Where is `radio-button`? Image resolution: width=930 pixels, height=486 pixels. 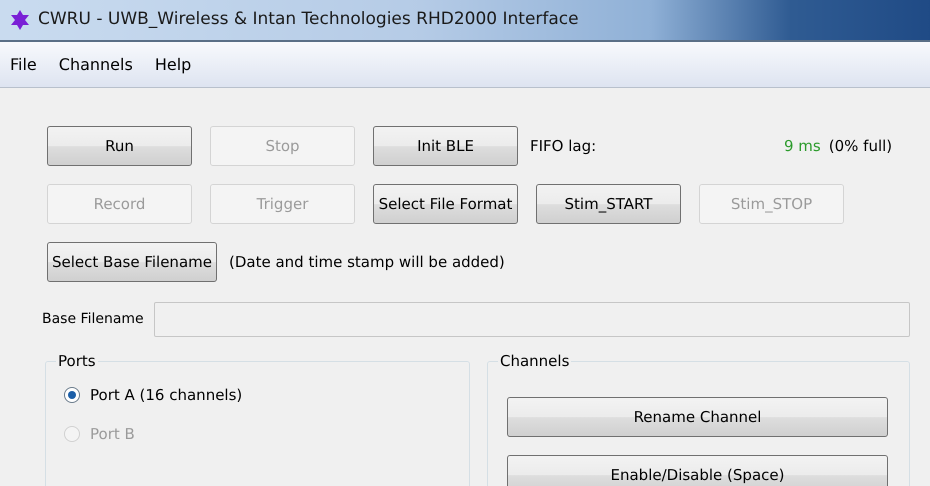
radio-button is located at coordinates (72, 395).